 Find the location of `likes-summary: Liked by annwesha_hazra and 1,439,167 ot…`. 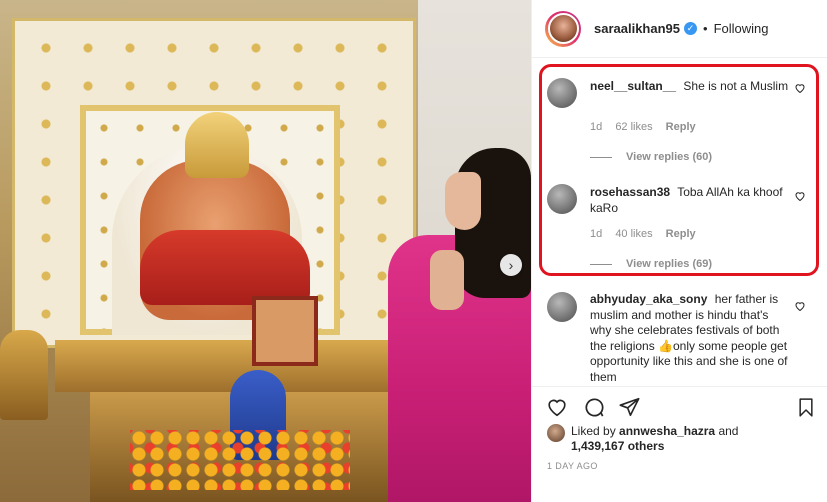

likes-summary: Liked by annwesha_hazra and 1,439,167 ot… is located at coordinates (682, 440).